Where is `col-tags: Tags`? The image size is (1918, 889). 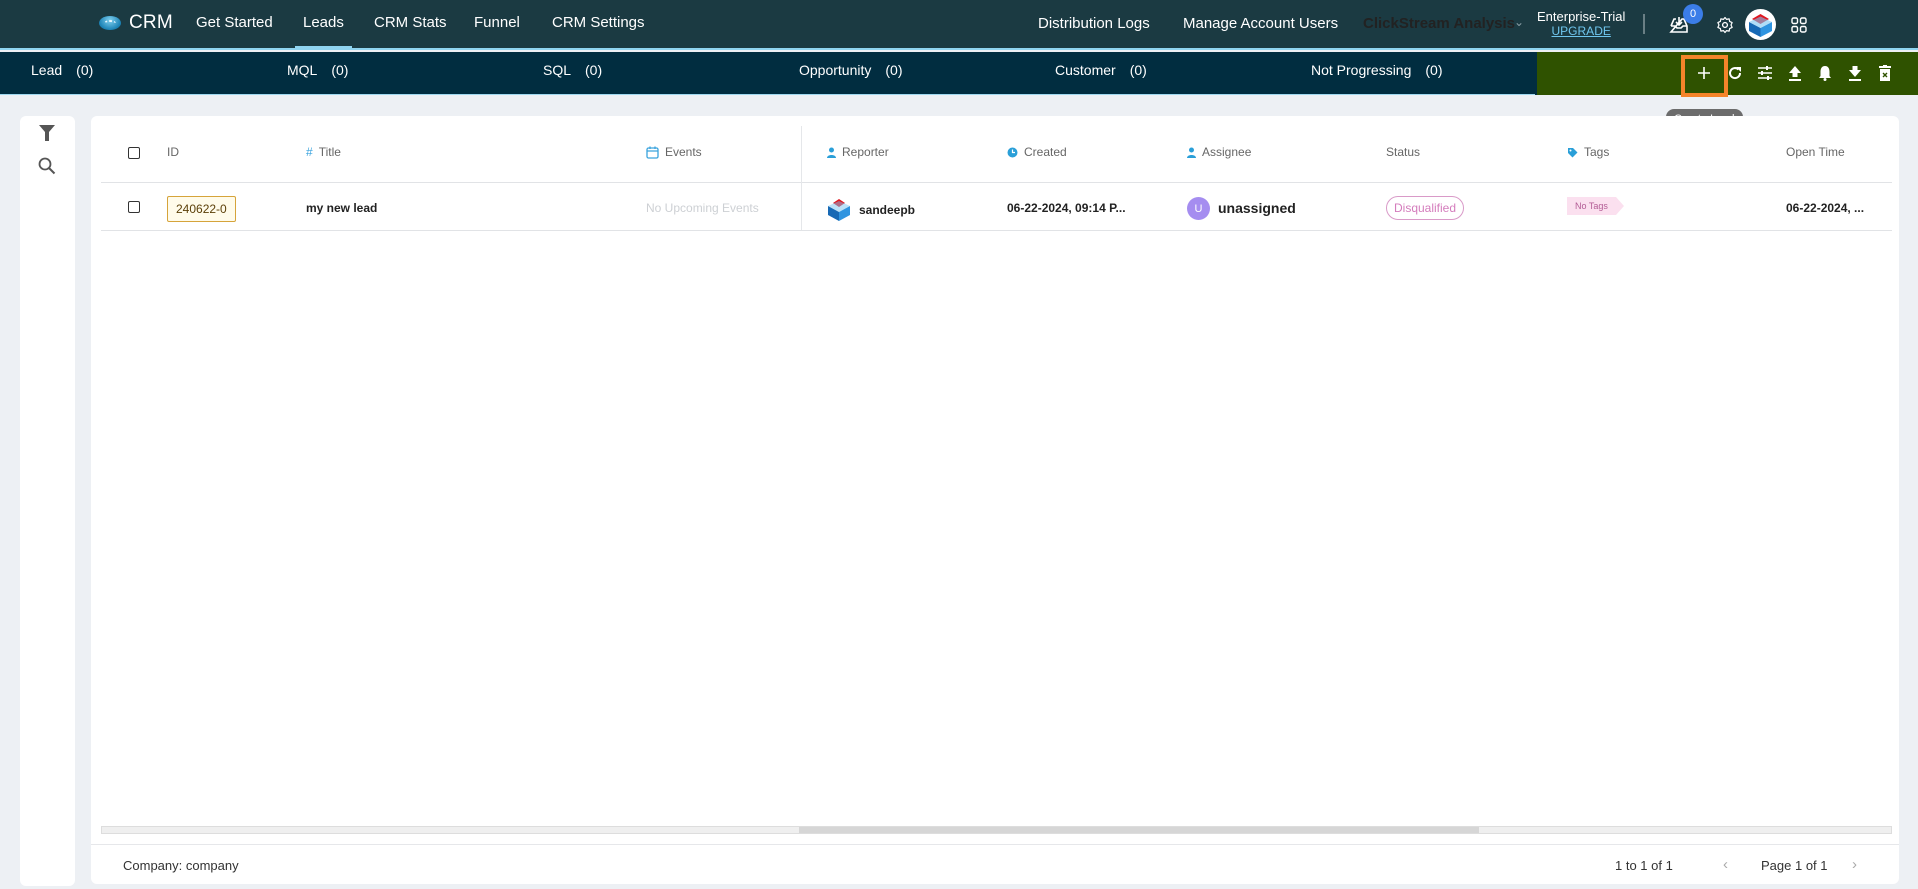
col-tags: Tags is located at coordinates (1588, 152).